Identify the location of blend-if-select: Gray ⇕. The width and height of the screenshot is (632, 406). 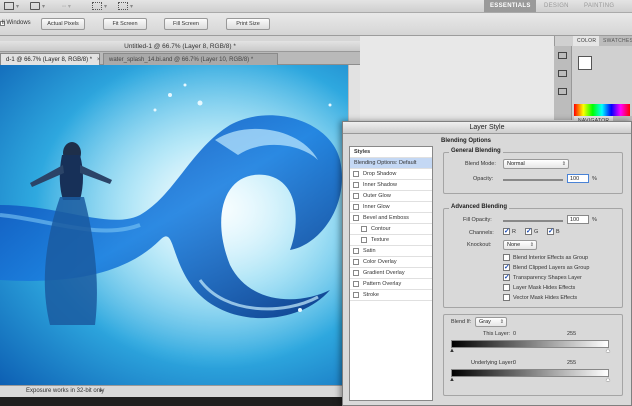
(491, 322).